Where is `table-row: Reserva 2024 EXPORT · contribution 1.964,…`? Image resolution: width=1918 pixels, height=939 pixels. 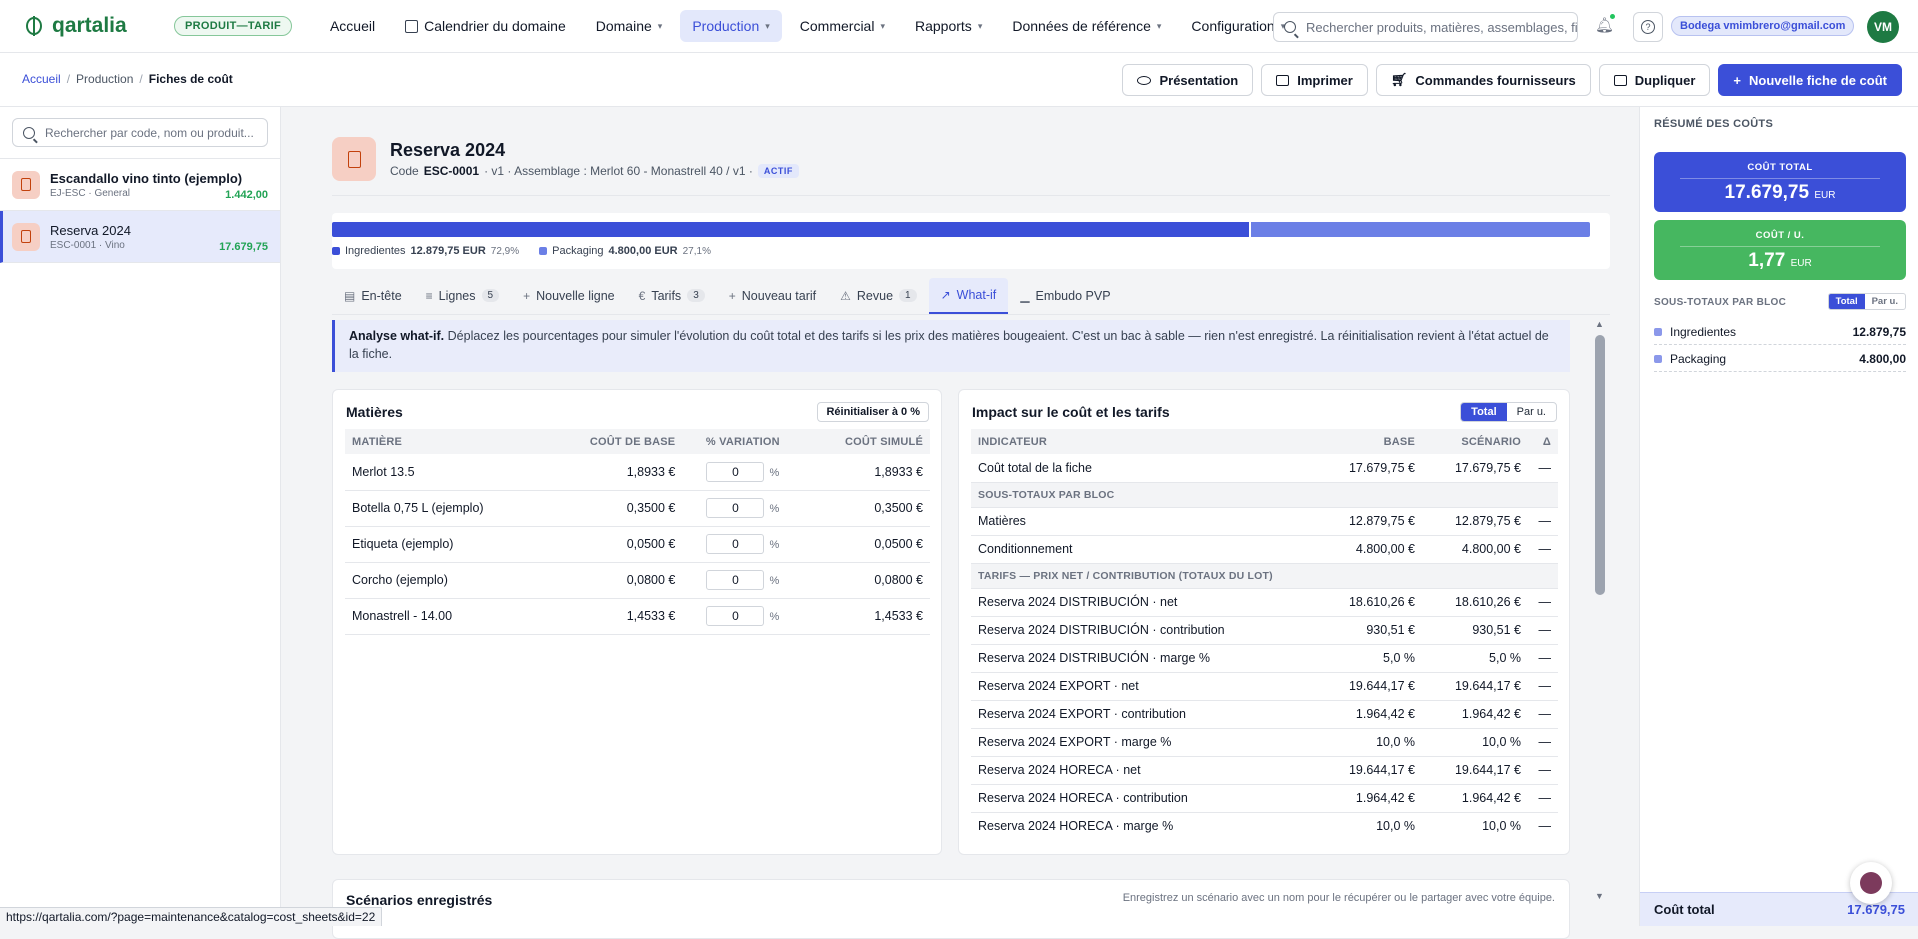
table-row: Reserva 2024 EXPORT · contribution 1.964,… is located at coordinates (1264, 714).